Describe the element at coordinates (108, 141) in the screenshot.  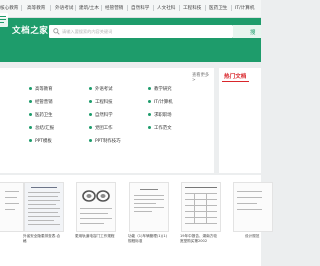
I see `category-label: PPT制作技巧` at that location.